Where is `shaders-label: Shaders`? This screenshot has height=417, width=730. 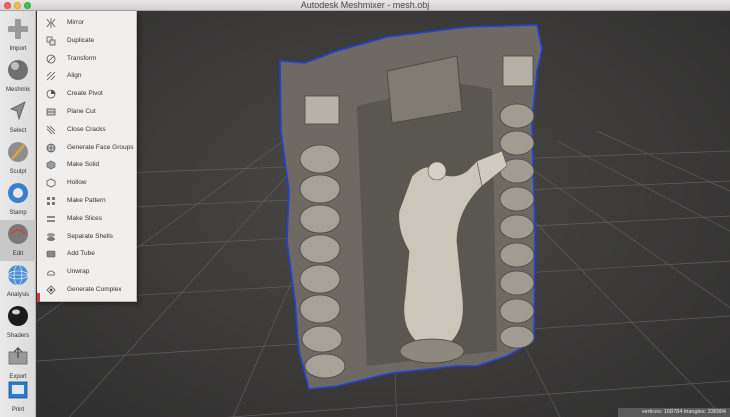
shaders-label: Shaders is located at coordinates (18, 336).